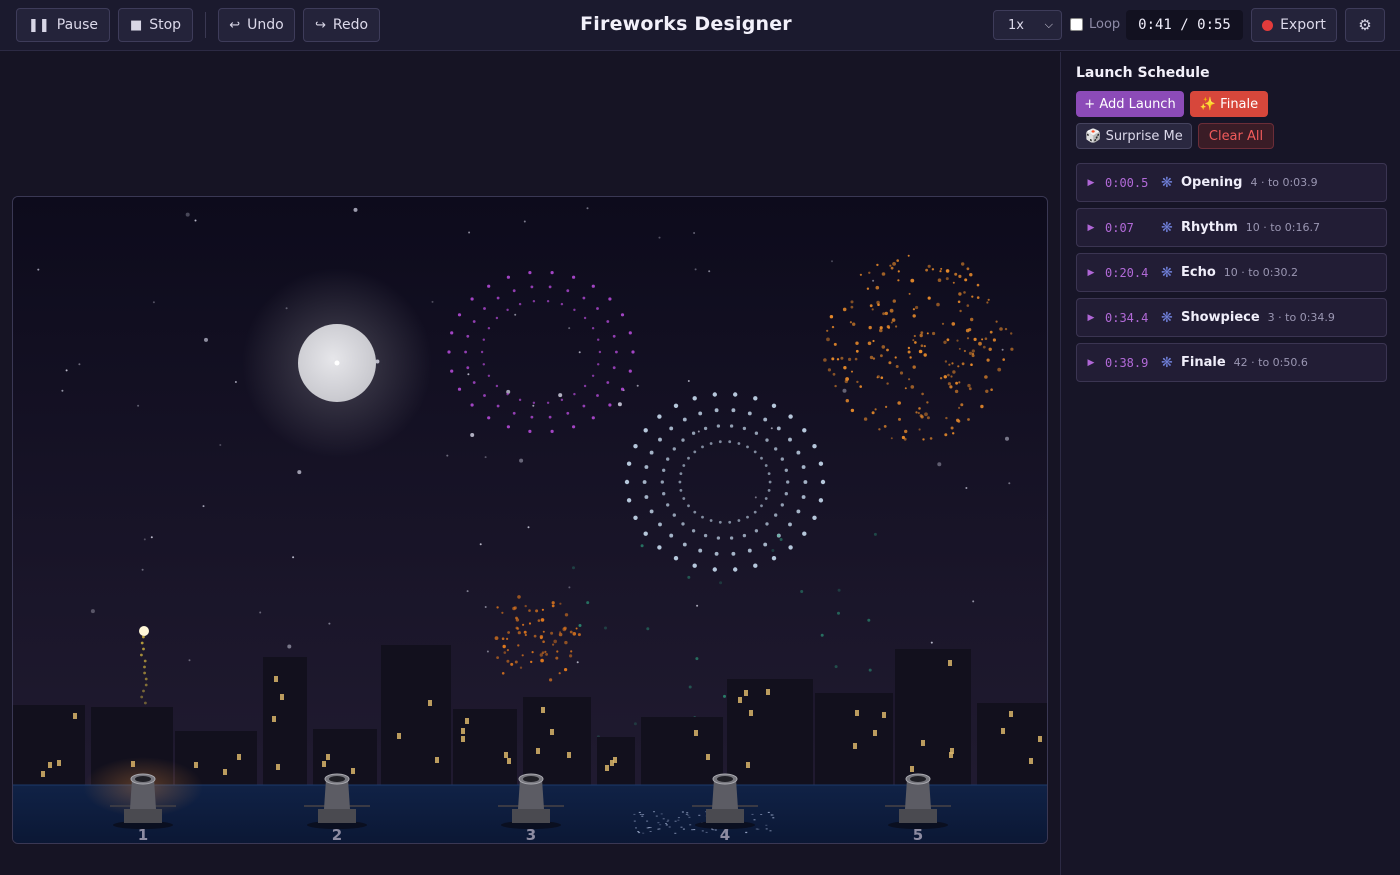 The height and width of the screenshot is (875, 1400). What do you see at coordinates (1231, 272) in the screenshot?
I see `launch-item: ▶ 0:20.4 ❋ Echo 10 · to 0:30.2` at bounding box center [1231, 272].